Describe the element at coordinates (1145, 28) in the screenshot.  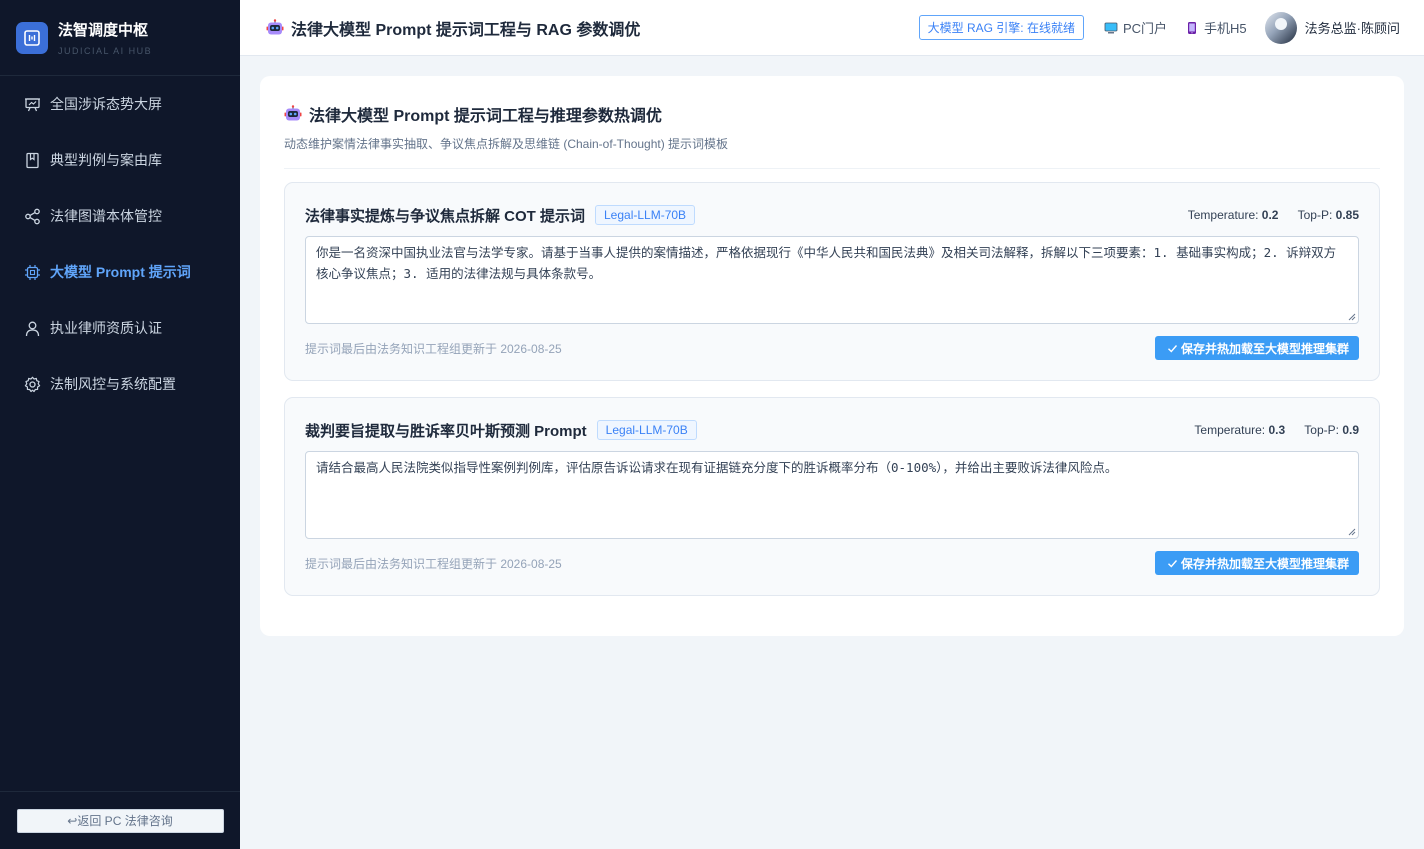
I see `pc-portal-label: PC门户` at that location.